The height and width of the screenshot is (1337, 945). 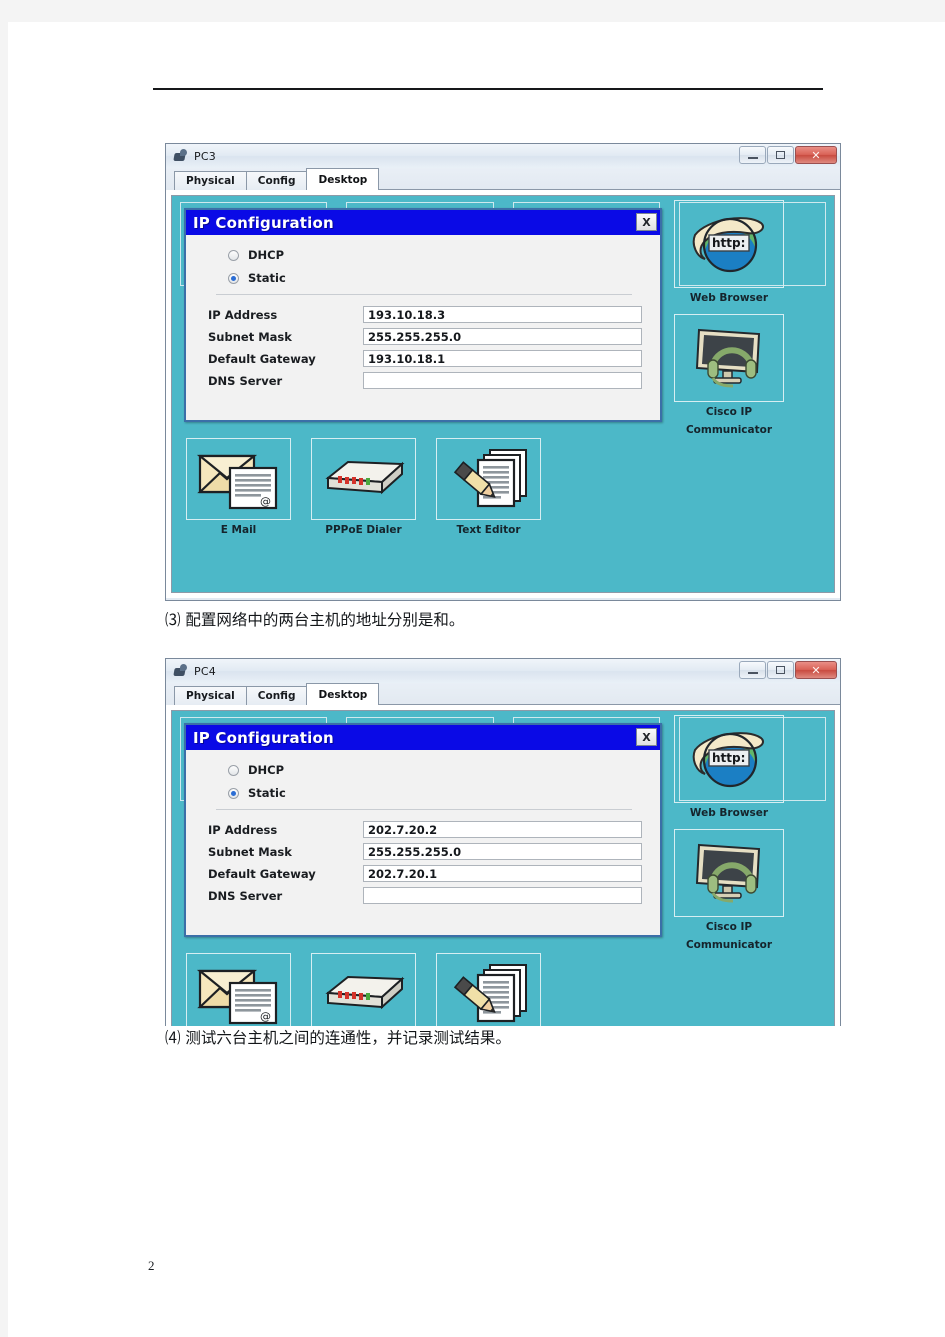 What do you see at coordinates (503, 671) in the screenshot?
I see `pc4-titlebar: PC4 ✕` at bounding box center [503, 671].